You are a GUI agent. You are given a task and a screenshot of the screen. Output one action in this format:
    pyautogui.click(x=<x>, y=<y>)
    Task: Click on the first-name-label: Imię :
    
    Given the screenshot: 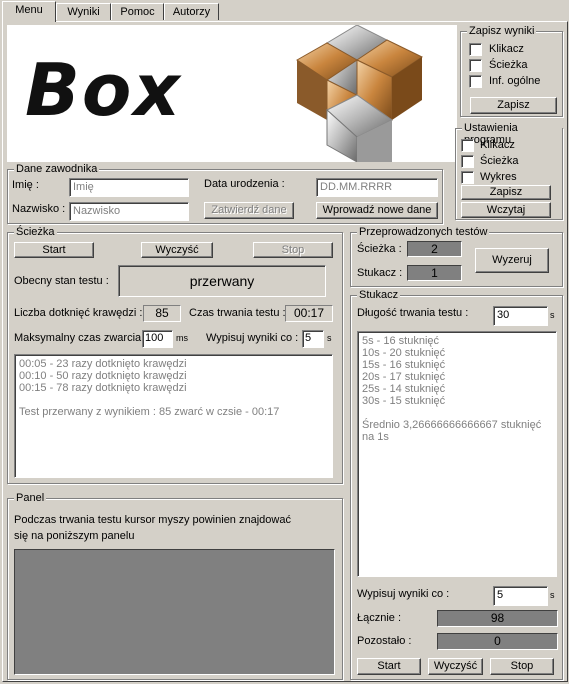 What is the action you would take?
    pyautogui.click(x=25, y=185)
    